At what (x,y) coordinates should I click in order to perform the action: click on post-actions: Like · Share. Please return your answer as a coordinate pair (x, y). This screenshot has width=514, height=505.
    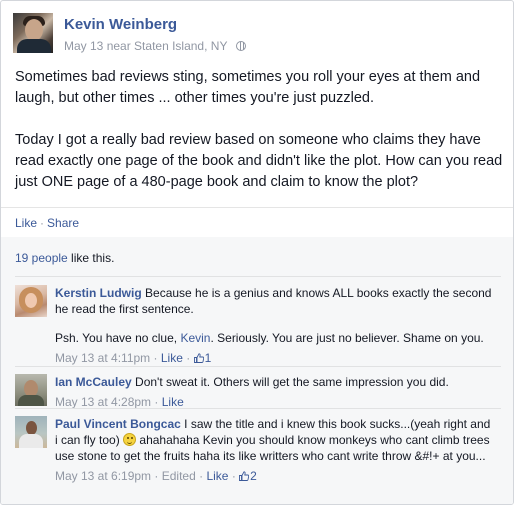
    Looking at the image, I should click on (47, 223).